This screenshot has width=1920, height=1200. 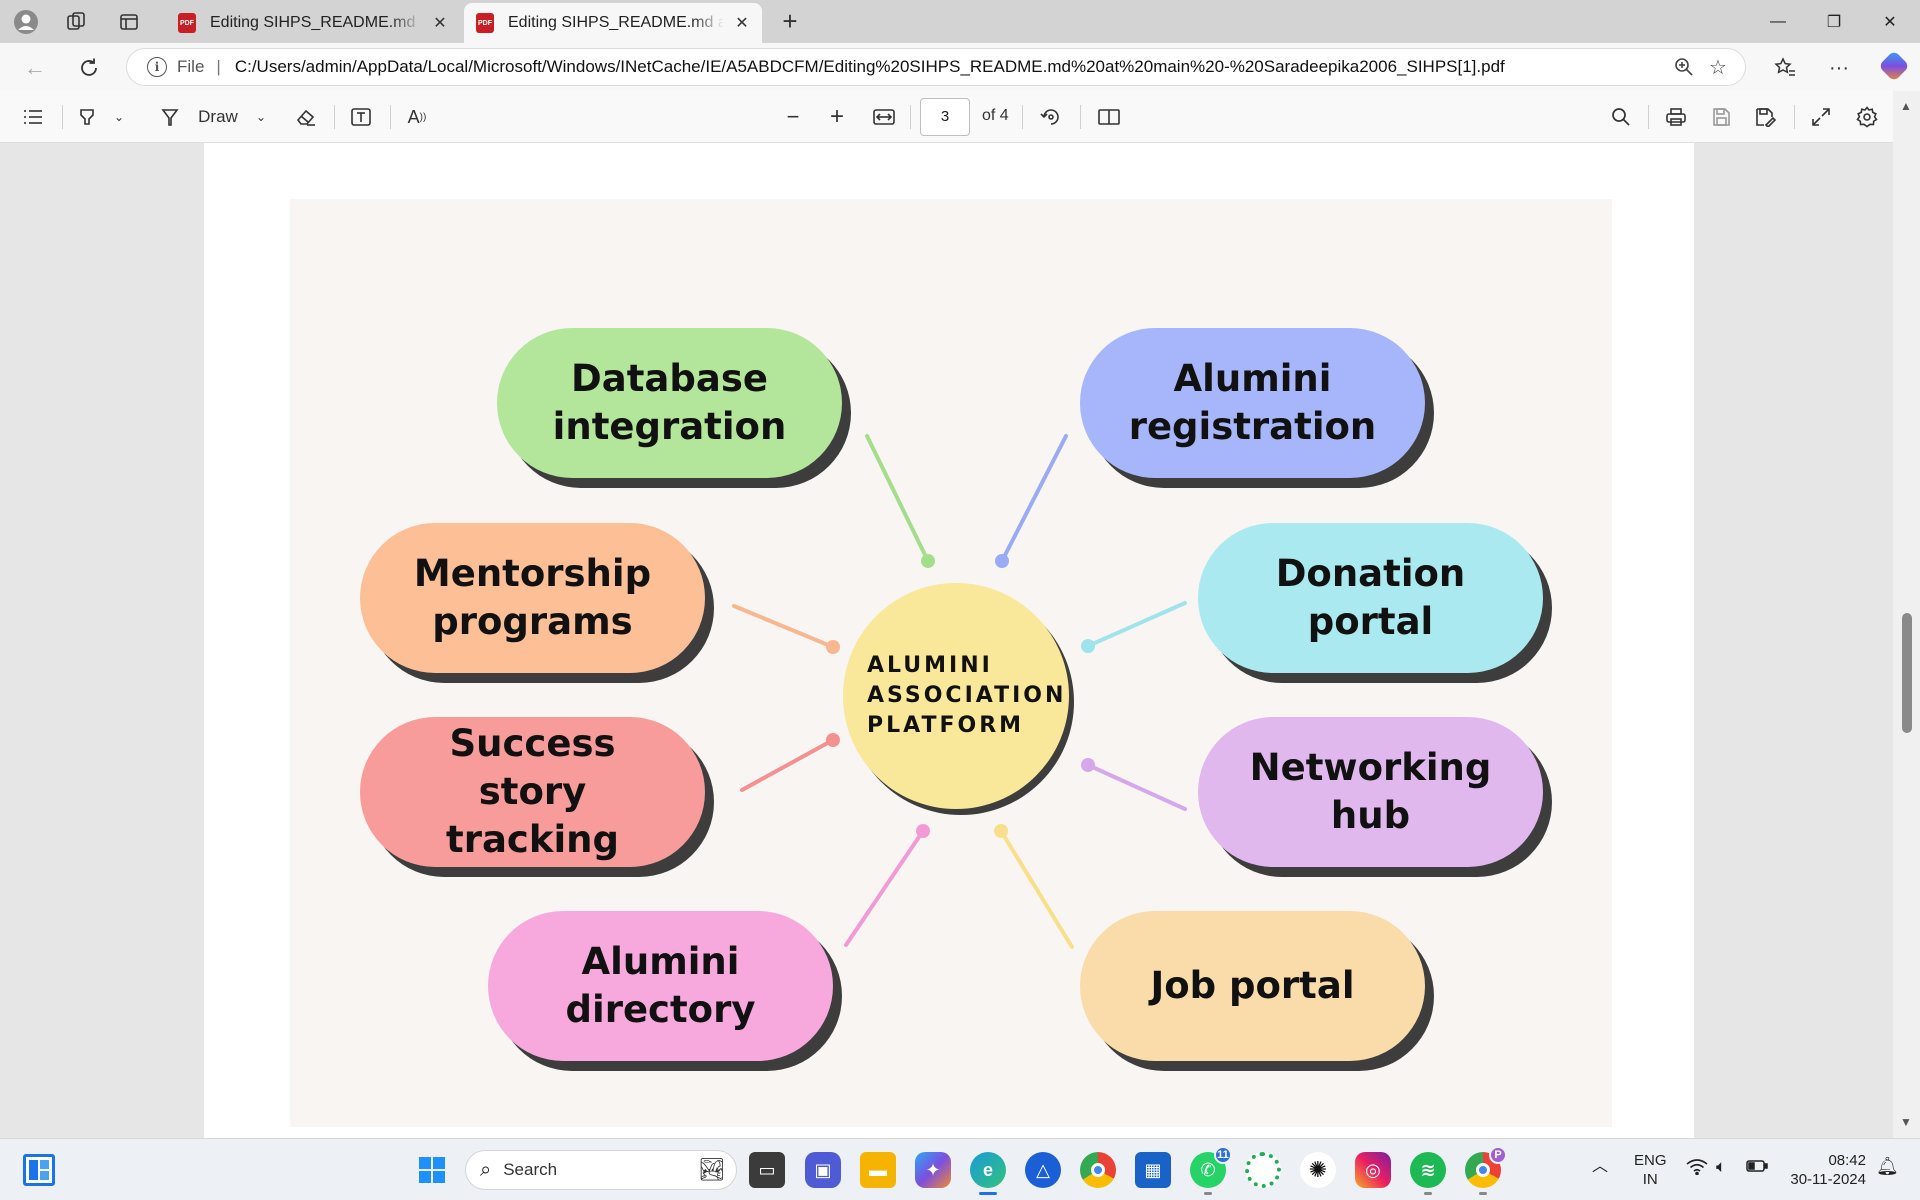 What do you see at coordinates (486, 1169) in the screenshot?
I see `search-icon: ⌕` at bounding box center [486, 1169].